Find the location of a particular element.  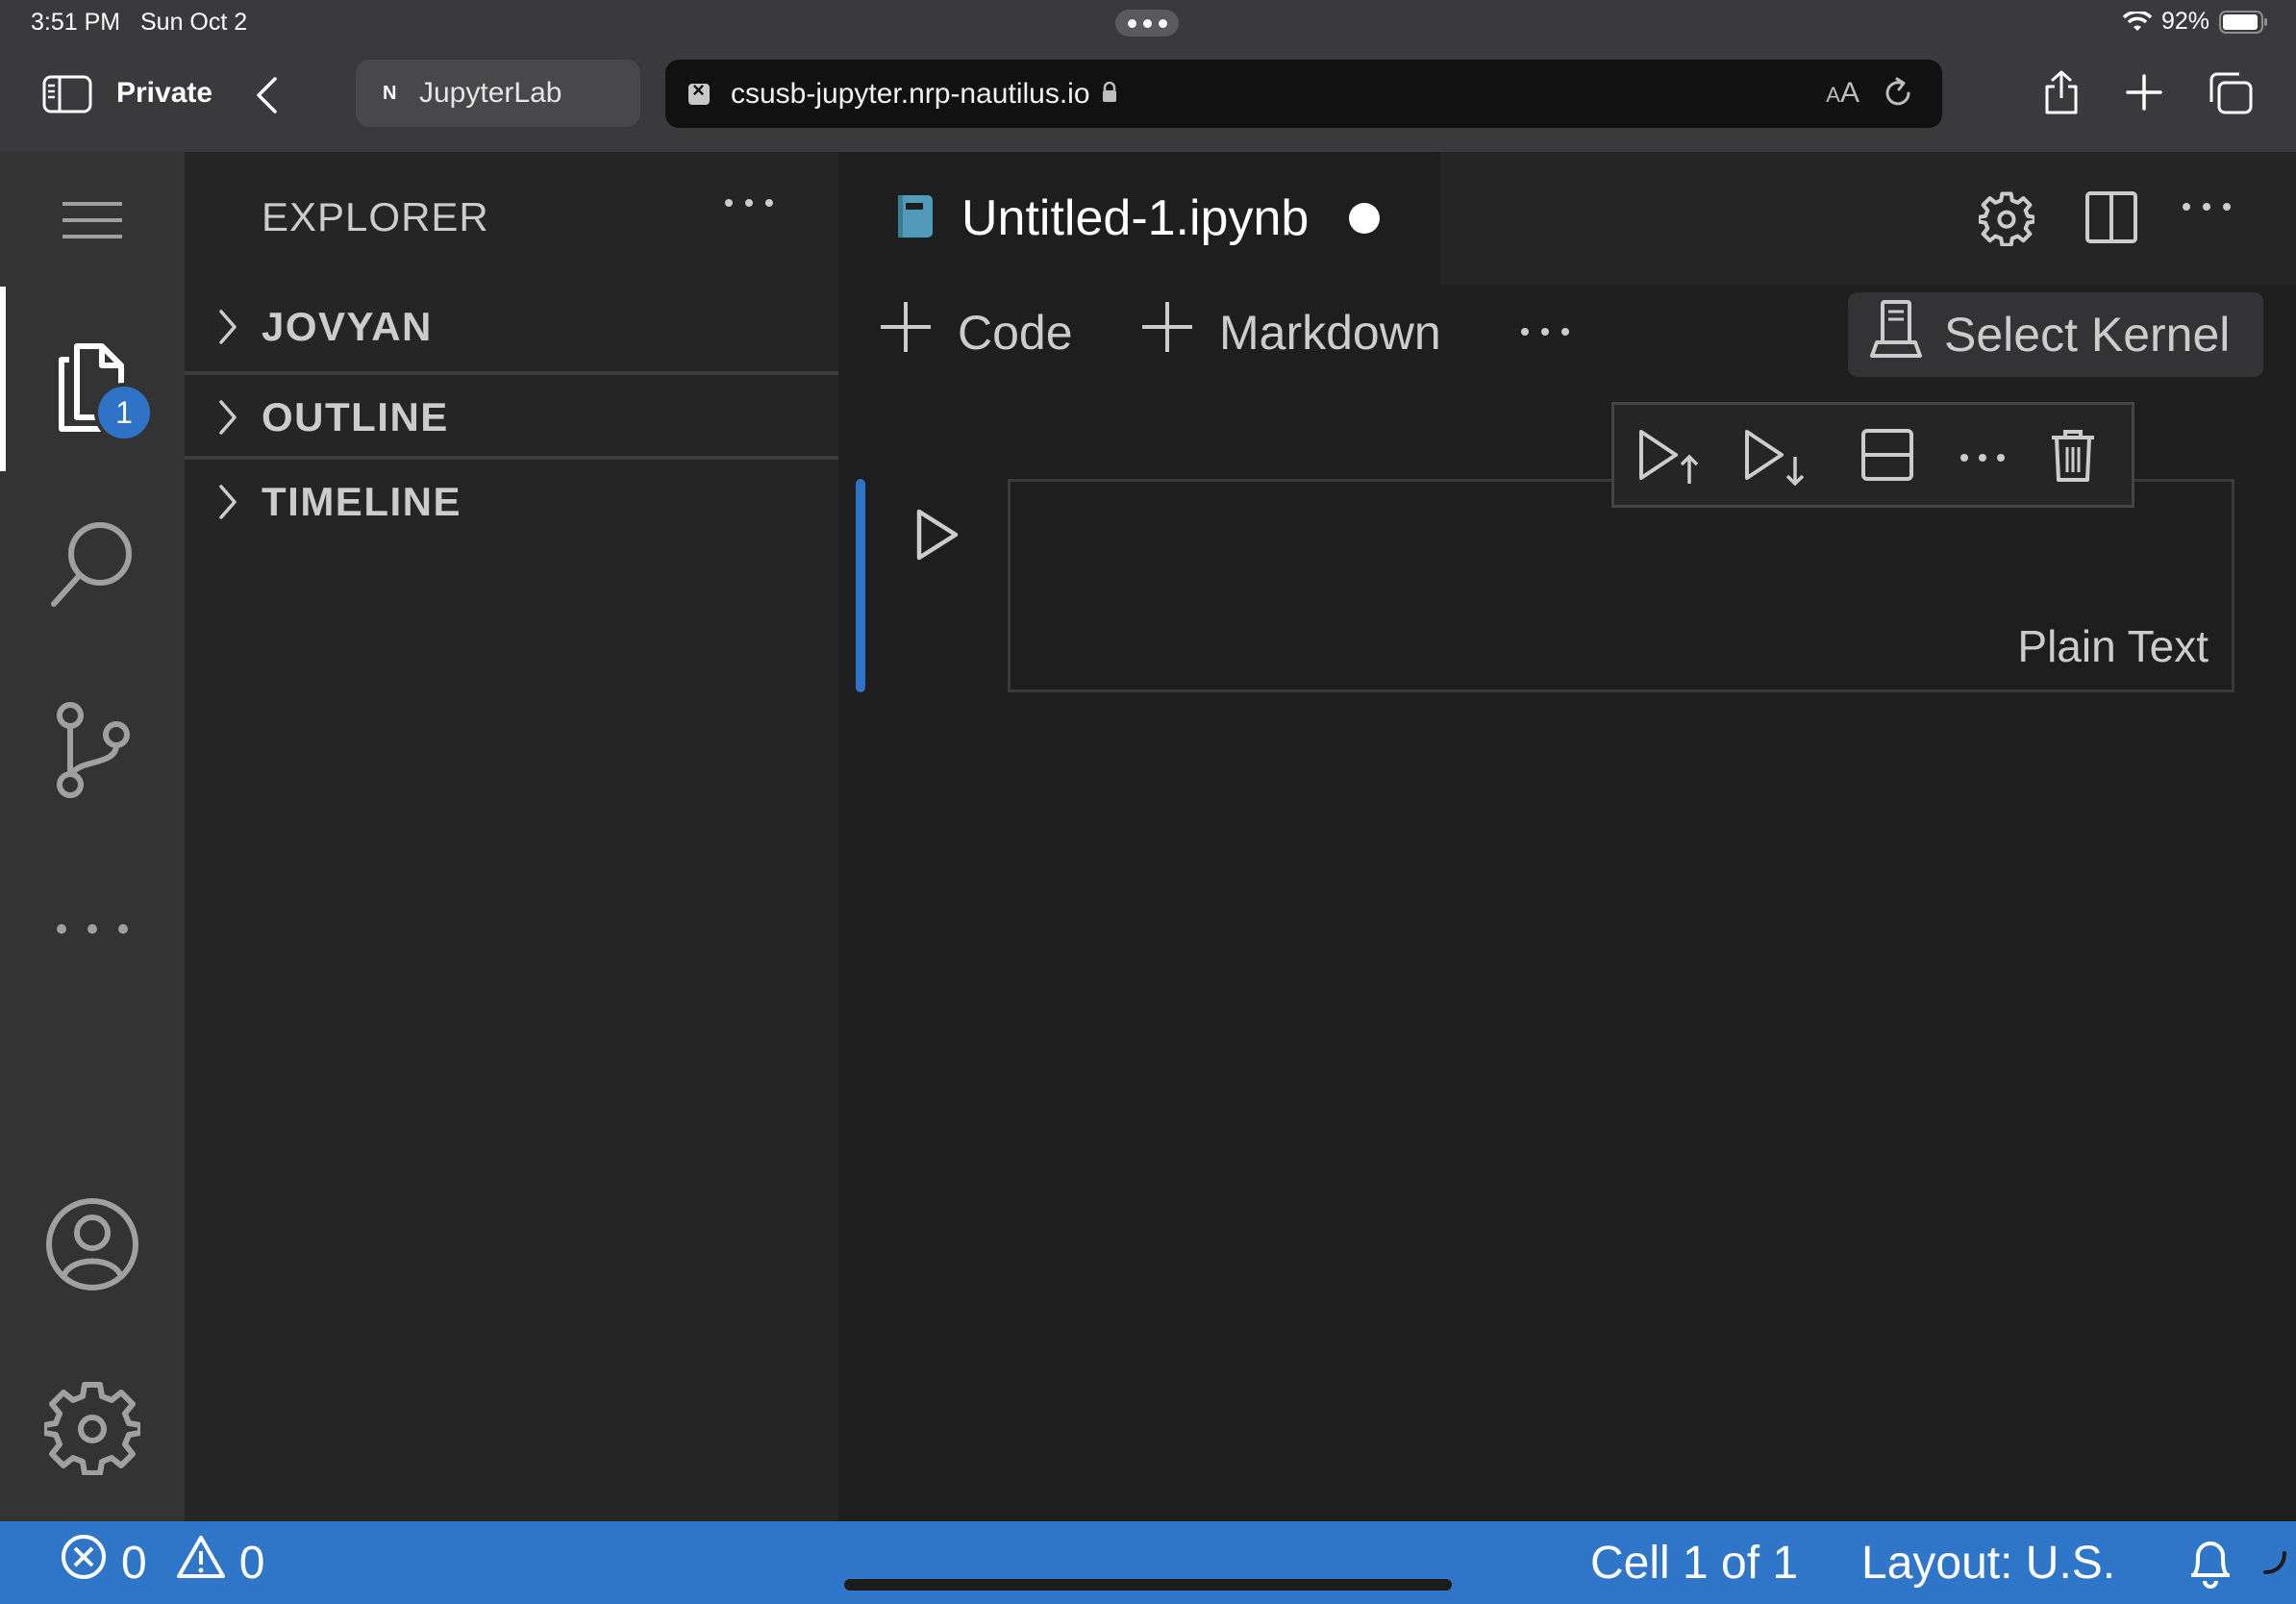

notebook-settings-gear-icon is located at coordinates (2006, 220).